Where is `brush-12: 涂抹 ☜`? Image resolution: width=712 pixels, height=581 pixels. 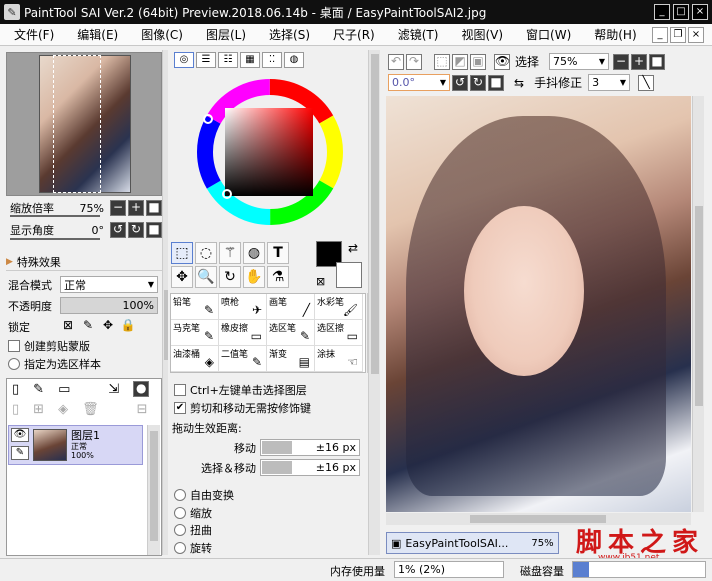 brush-12: 涂抹 ☜ is located at coordinates (339, 359).